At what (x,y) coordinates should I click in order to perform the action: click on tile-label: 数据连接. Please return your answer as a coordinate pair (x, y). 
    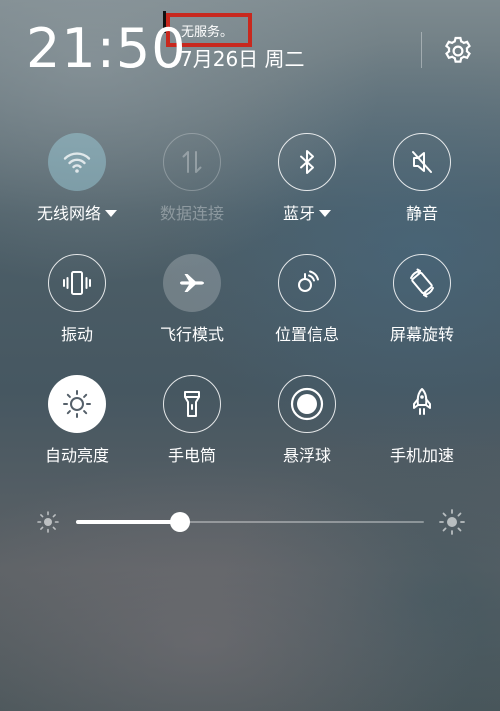
    Looking at the image, I should click on (191, 213).